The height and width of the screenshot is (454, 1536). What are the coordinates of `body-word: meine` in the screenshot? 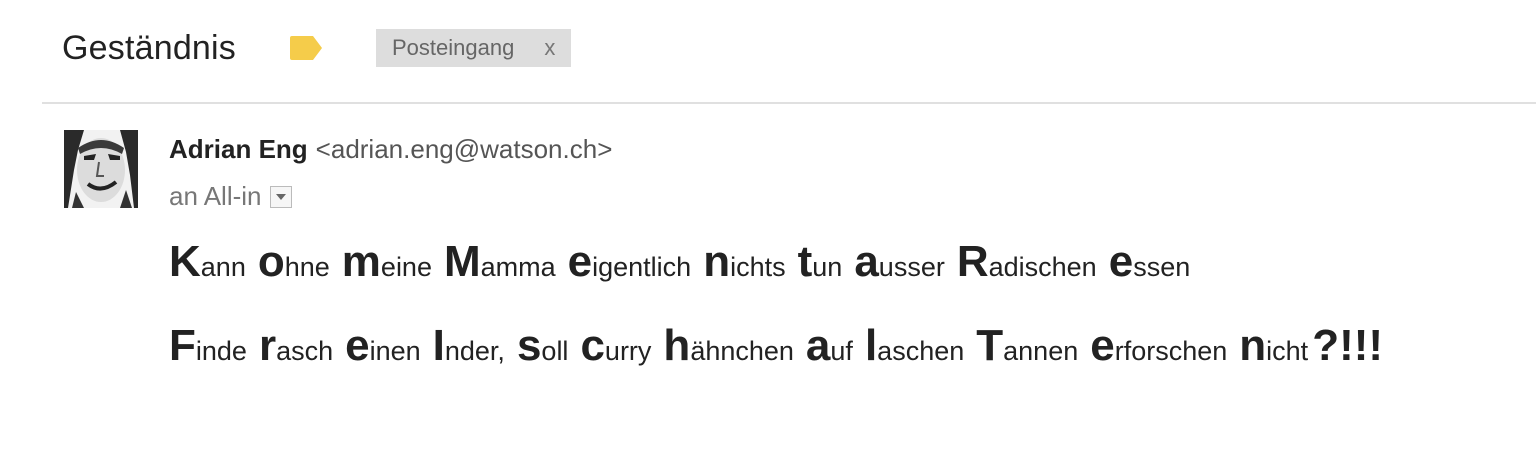 It's located at (387, 264).